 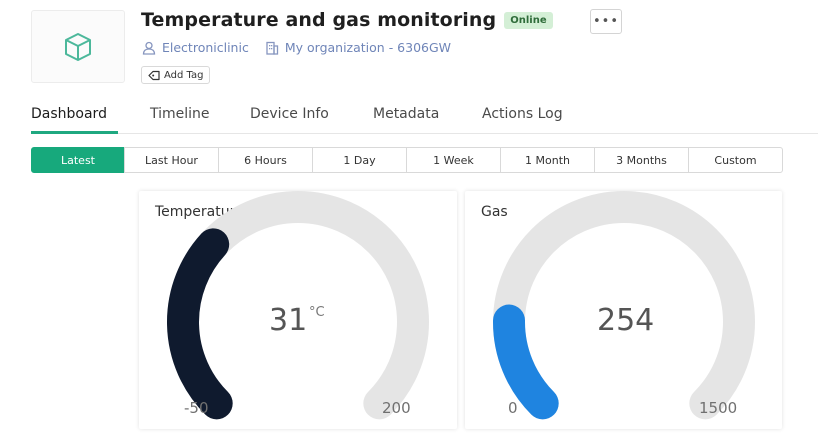 I want to click on building-icon, so click(x=272, y=48).